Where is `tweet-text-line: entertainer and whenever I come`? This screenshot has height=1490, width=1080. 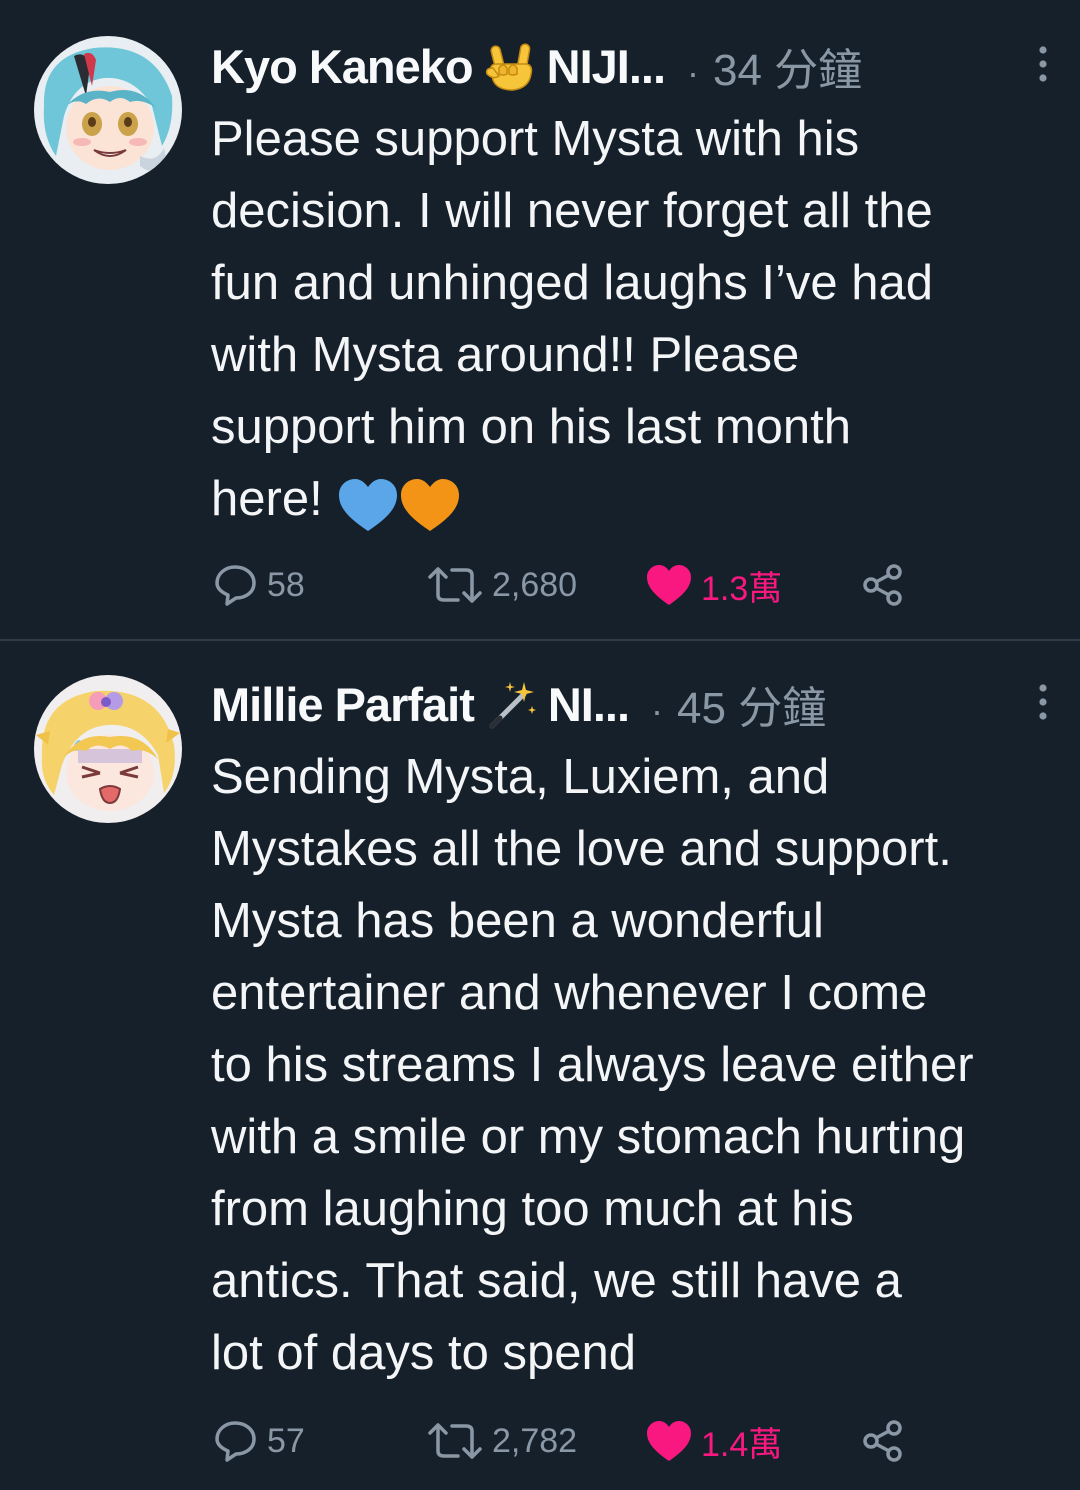 tweet-text-line: entertainer and whenever I come is located at coordinates (569, 993).